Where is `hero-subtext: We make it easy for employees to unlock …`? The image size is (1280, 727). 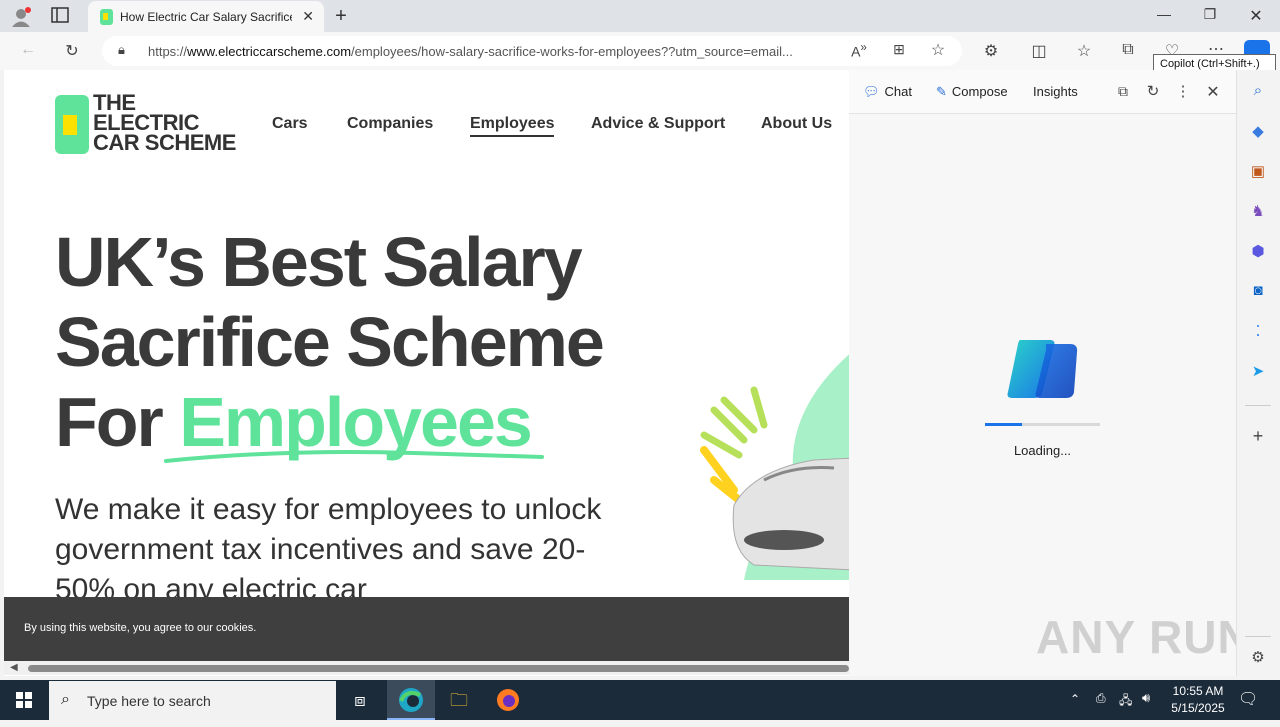 hero-subtext: We make it easy for employees to unlock … is located at coordinates (328, 549).